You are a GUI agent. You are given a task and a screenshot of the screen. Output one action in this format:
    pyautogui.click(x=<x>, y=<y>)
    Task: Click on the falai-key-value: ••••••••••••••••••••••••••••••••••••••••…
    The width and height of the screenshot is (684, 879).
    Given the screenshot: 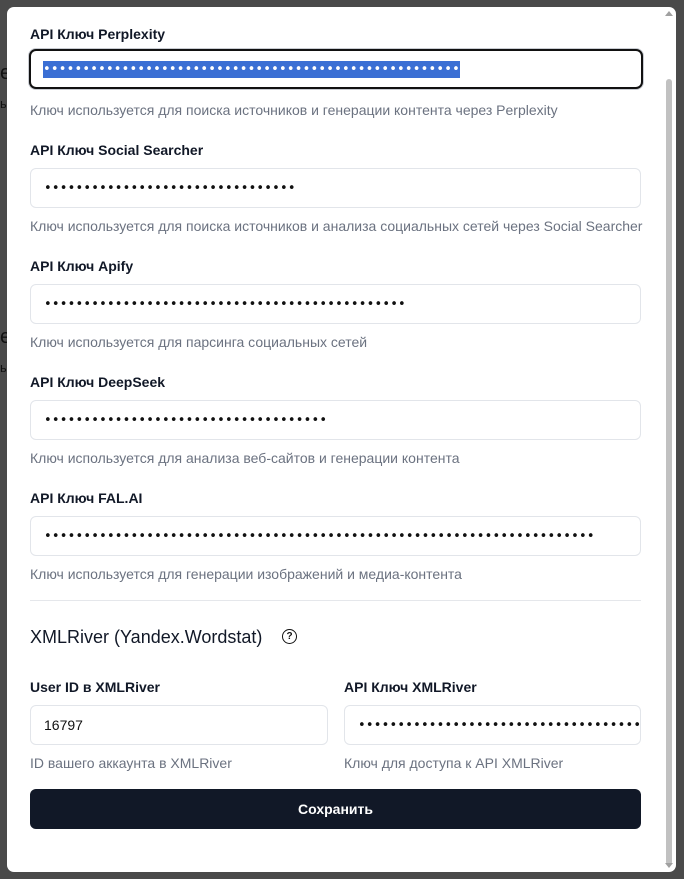 What is the action you would take?
    pyautogui.click(x=319, y=536)
    